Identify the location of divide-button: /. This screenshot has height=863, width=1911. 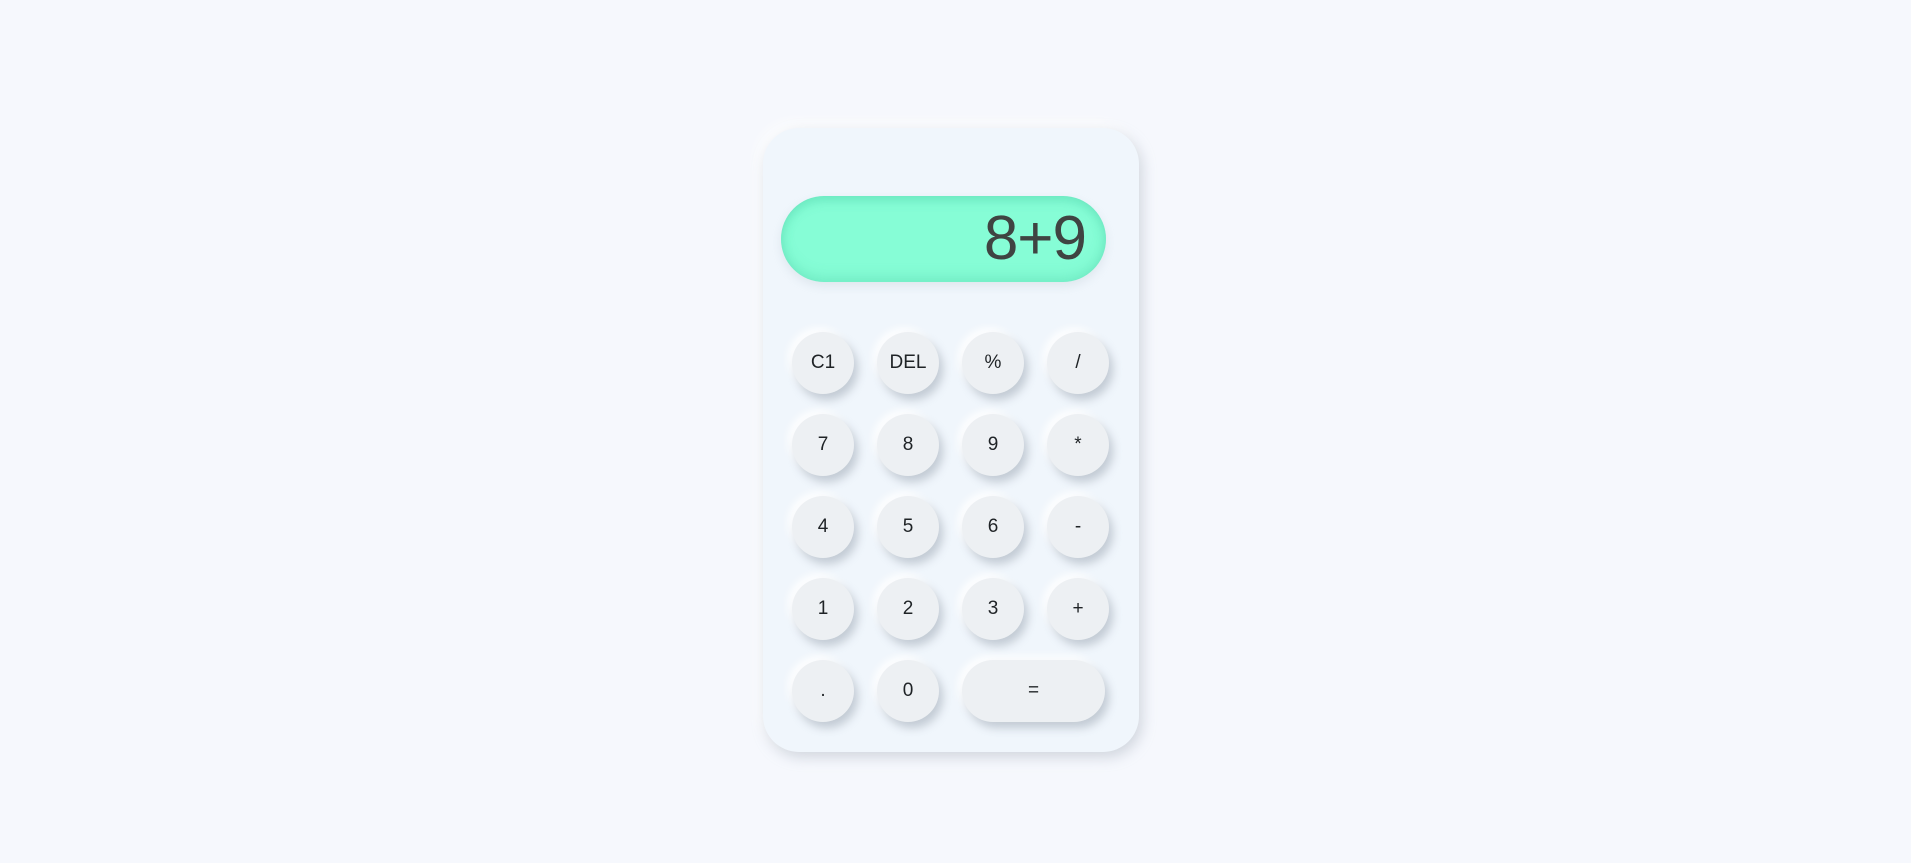
(1078, 363).